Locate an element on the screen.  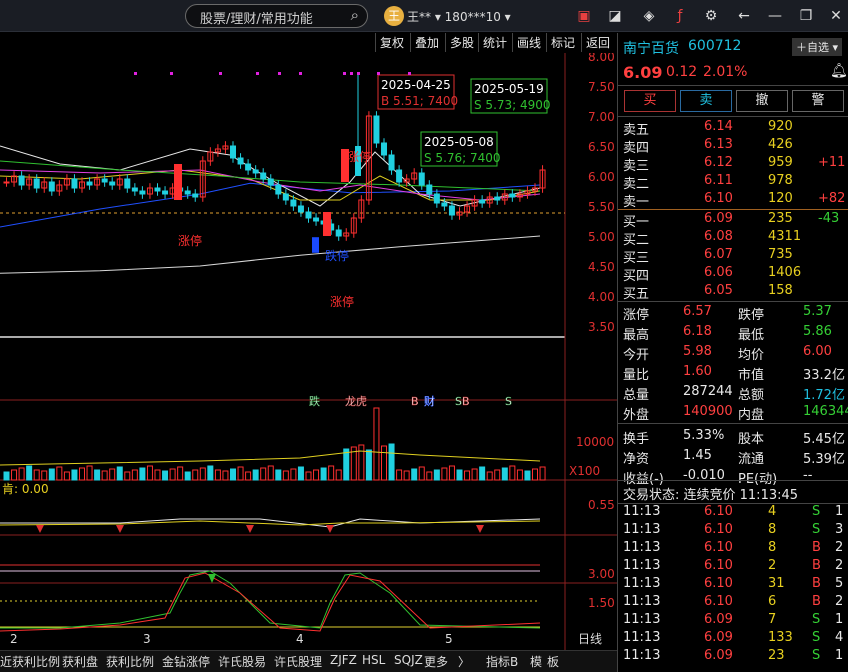
price-tick-label: 3.50 is located at coordinates (601, 327).